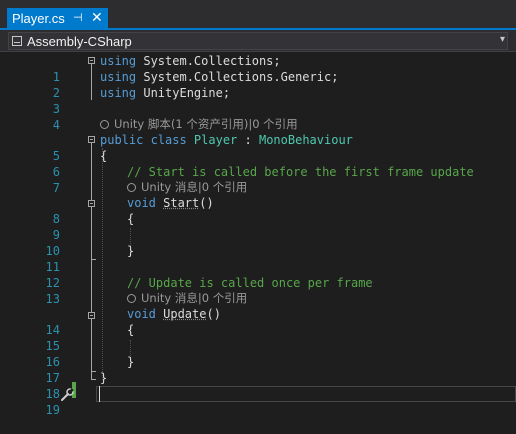  I want to click on namespace: System.Collections.Generic;, so click(237, 77).